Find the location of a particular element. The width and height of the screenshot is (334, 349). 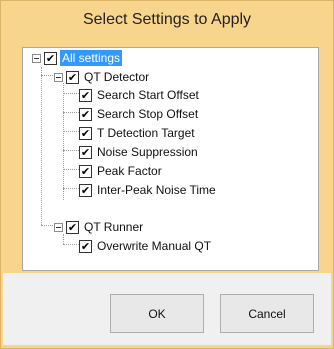

tree-node-noise-suppression: ✔ Noise Suppression is located at coordinates (139, 152).